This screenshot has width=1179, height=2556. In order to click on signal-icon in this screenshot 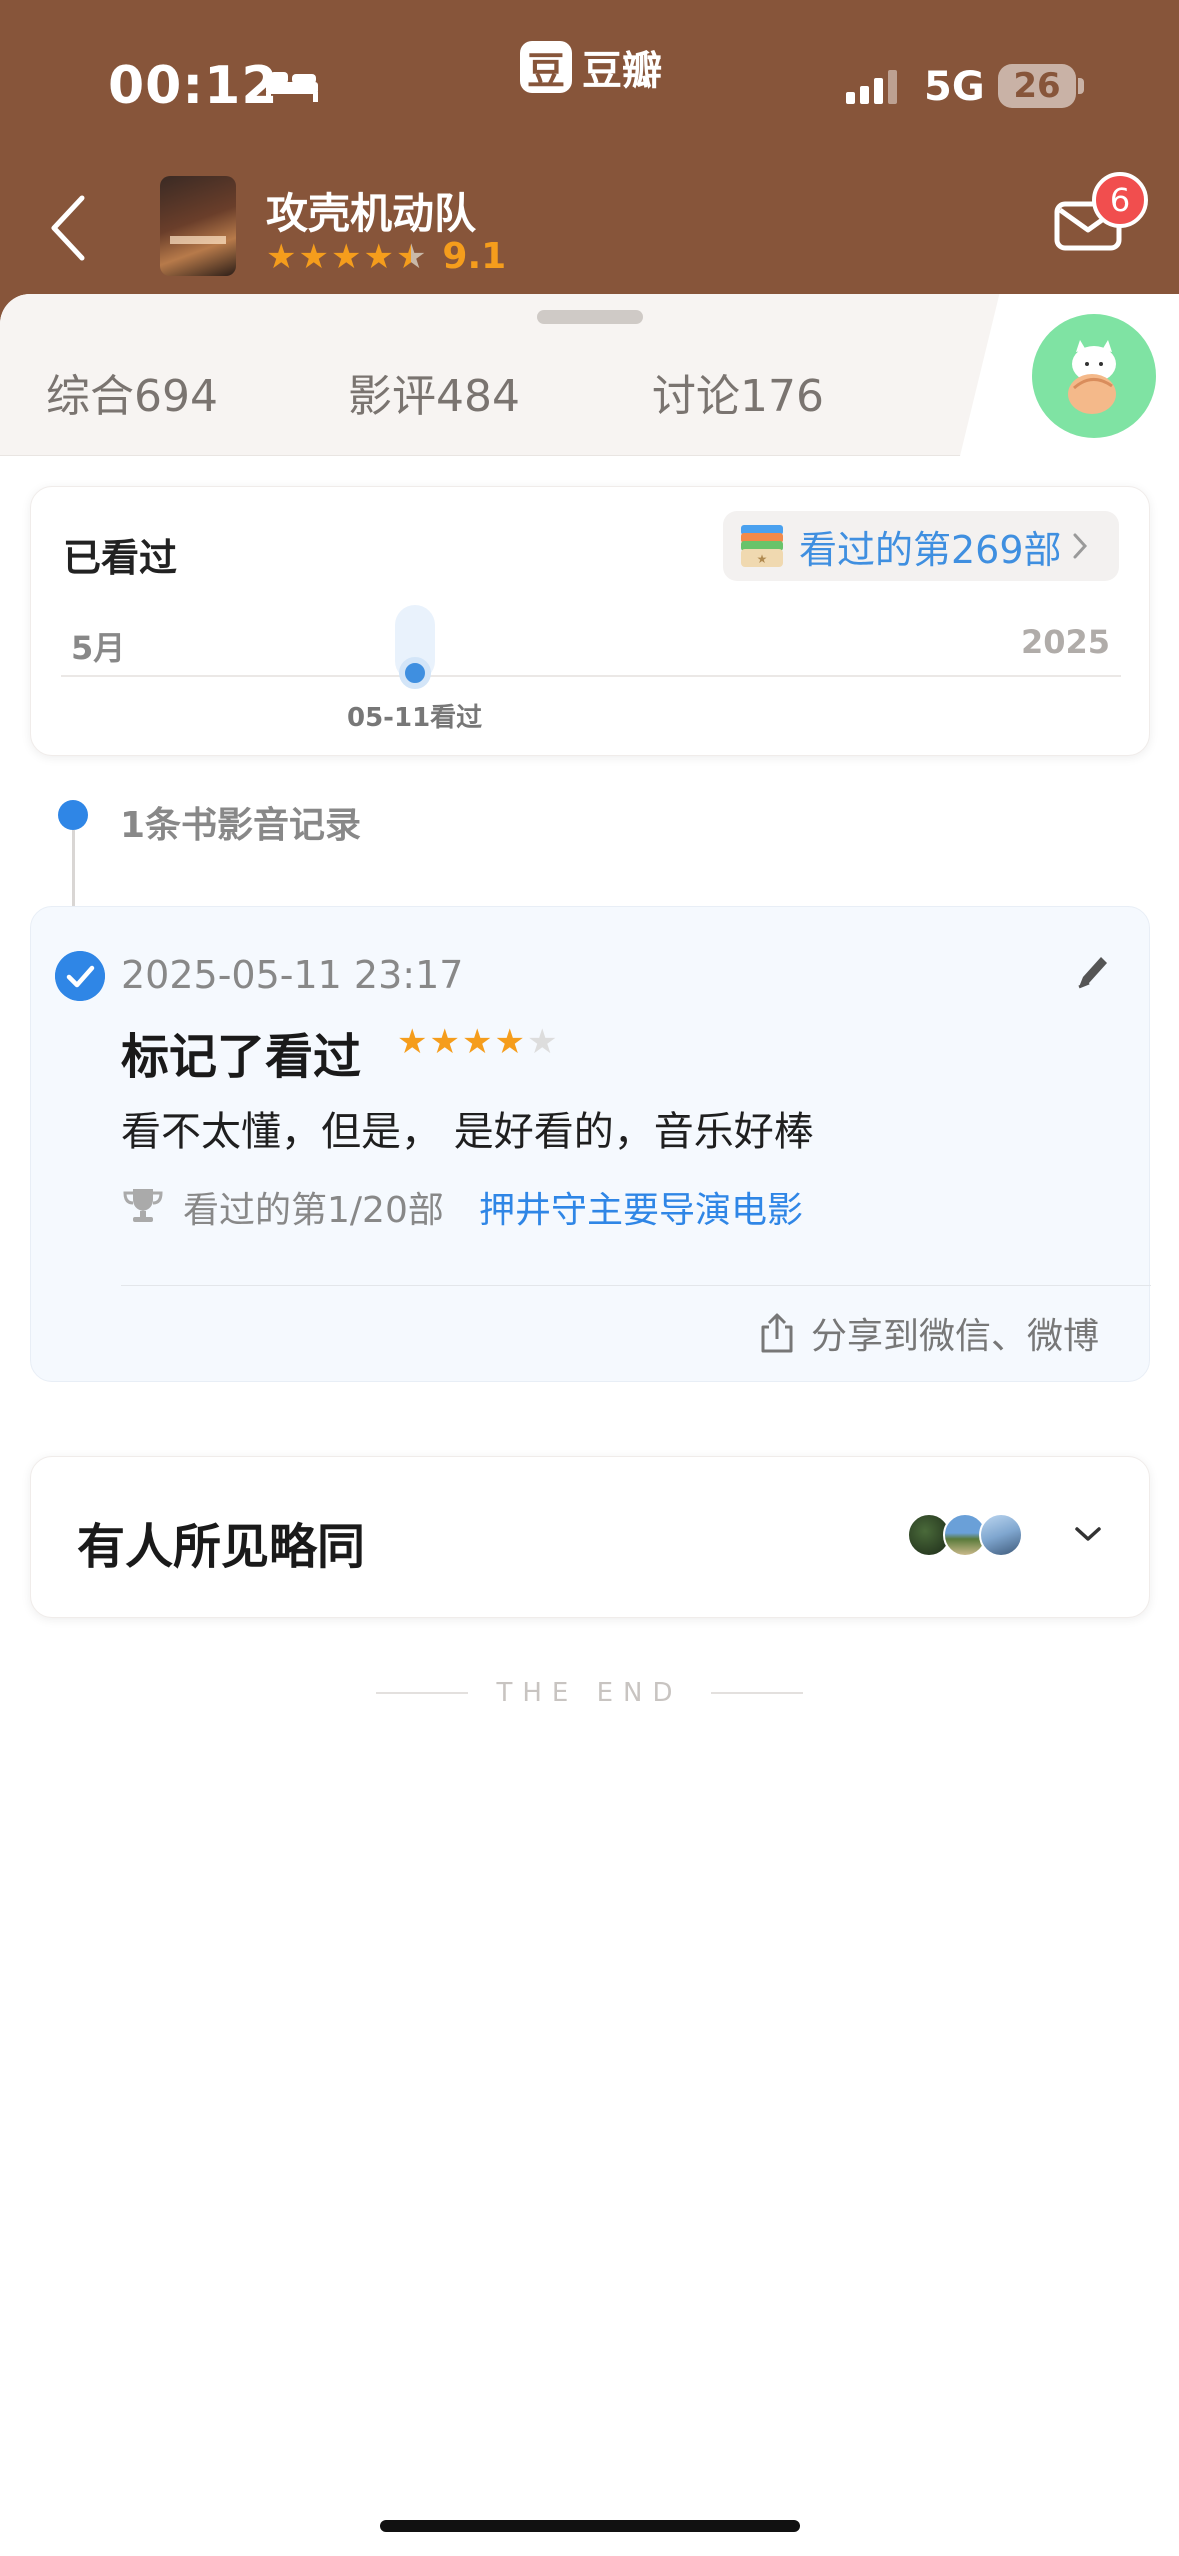, I will do `click(871, 87)`.